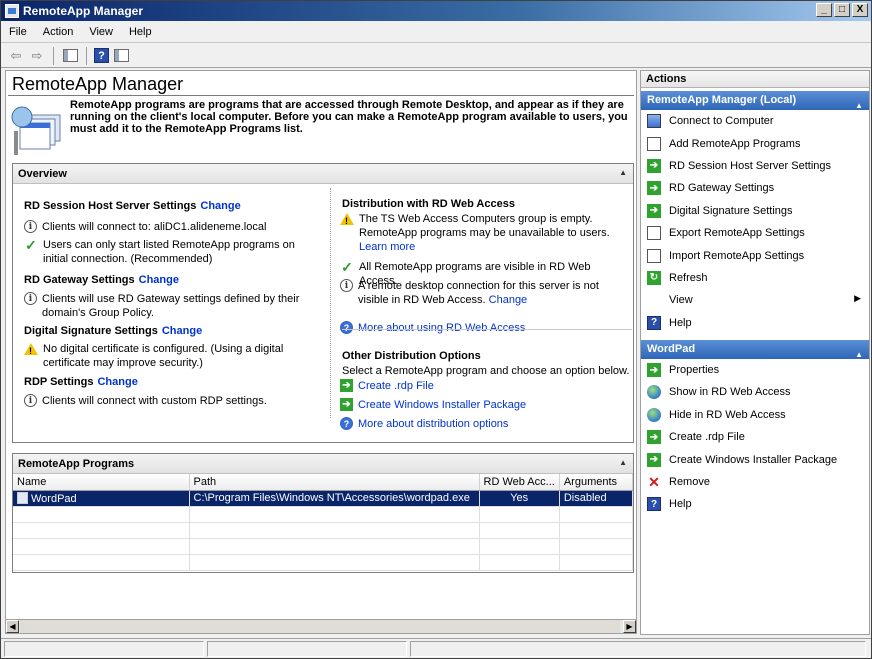 The height and width of the screenshot is (659, 872). I want to click on more-about-web-access-link: More about using RD Web Access, so click(441, 328).